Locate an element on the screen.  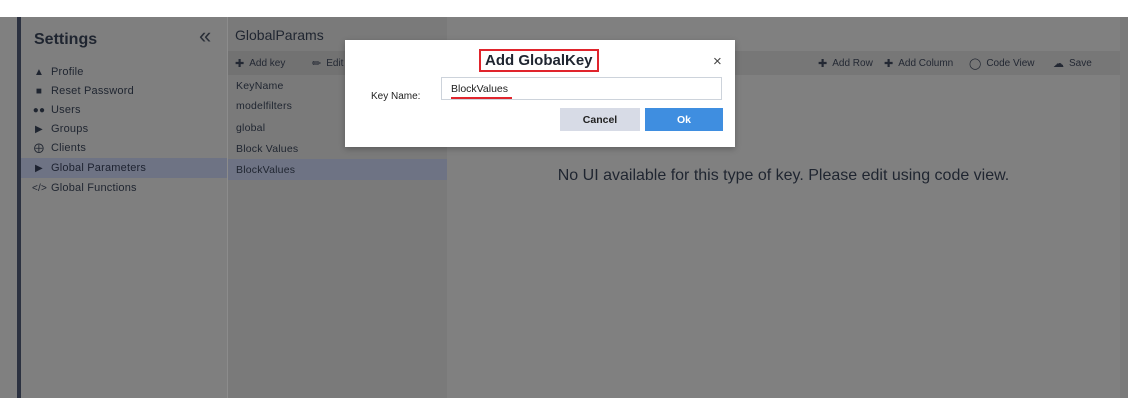
cloud-upload-icon: ☁ is located at coordinates (1058, 64).